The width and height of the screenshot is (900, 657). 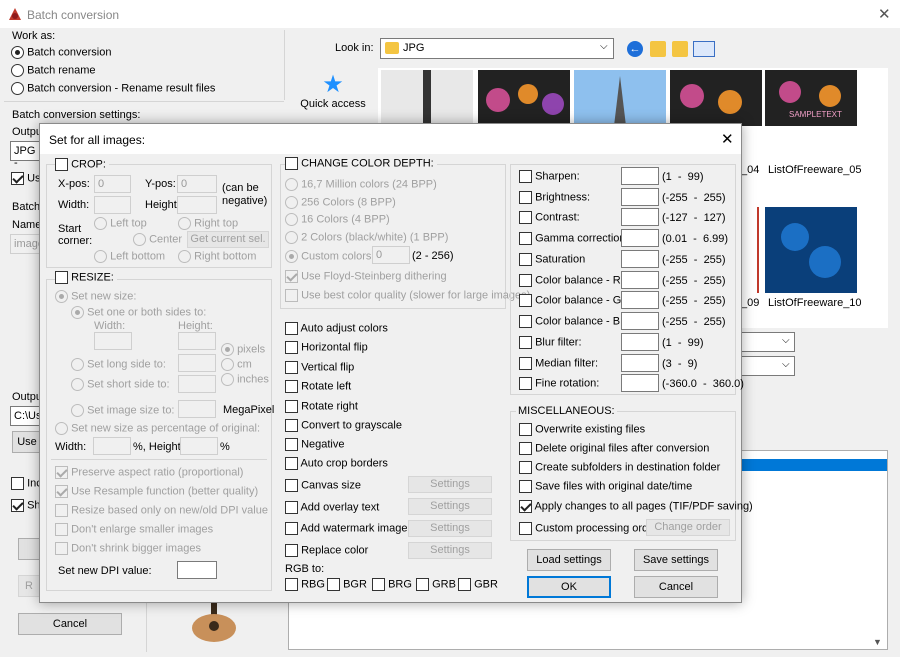 What do you see at coordinates (86, 277) in the screenshot?
I see `resize-checkbox: RESIZE:` at bounding box center [86, 277].